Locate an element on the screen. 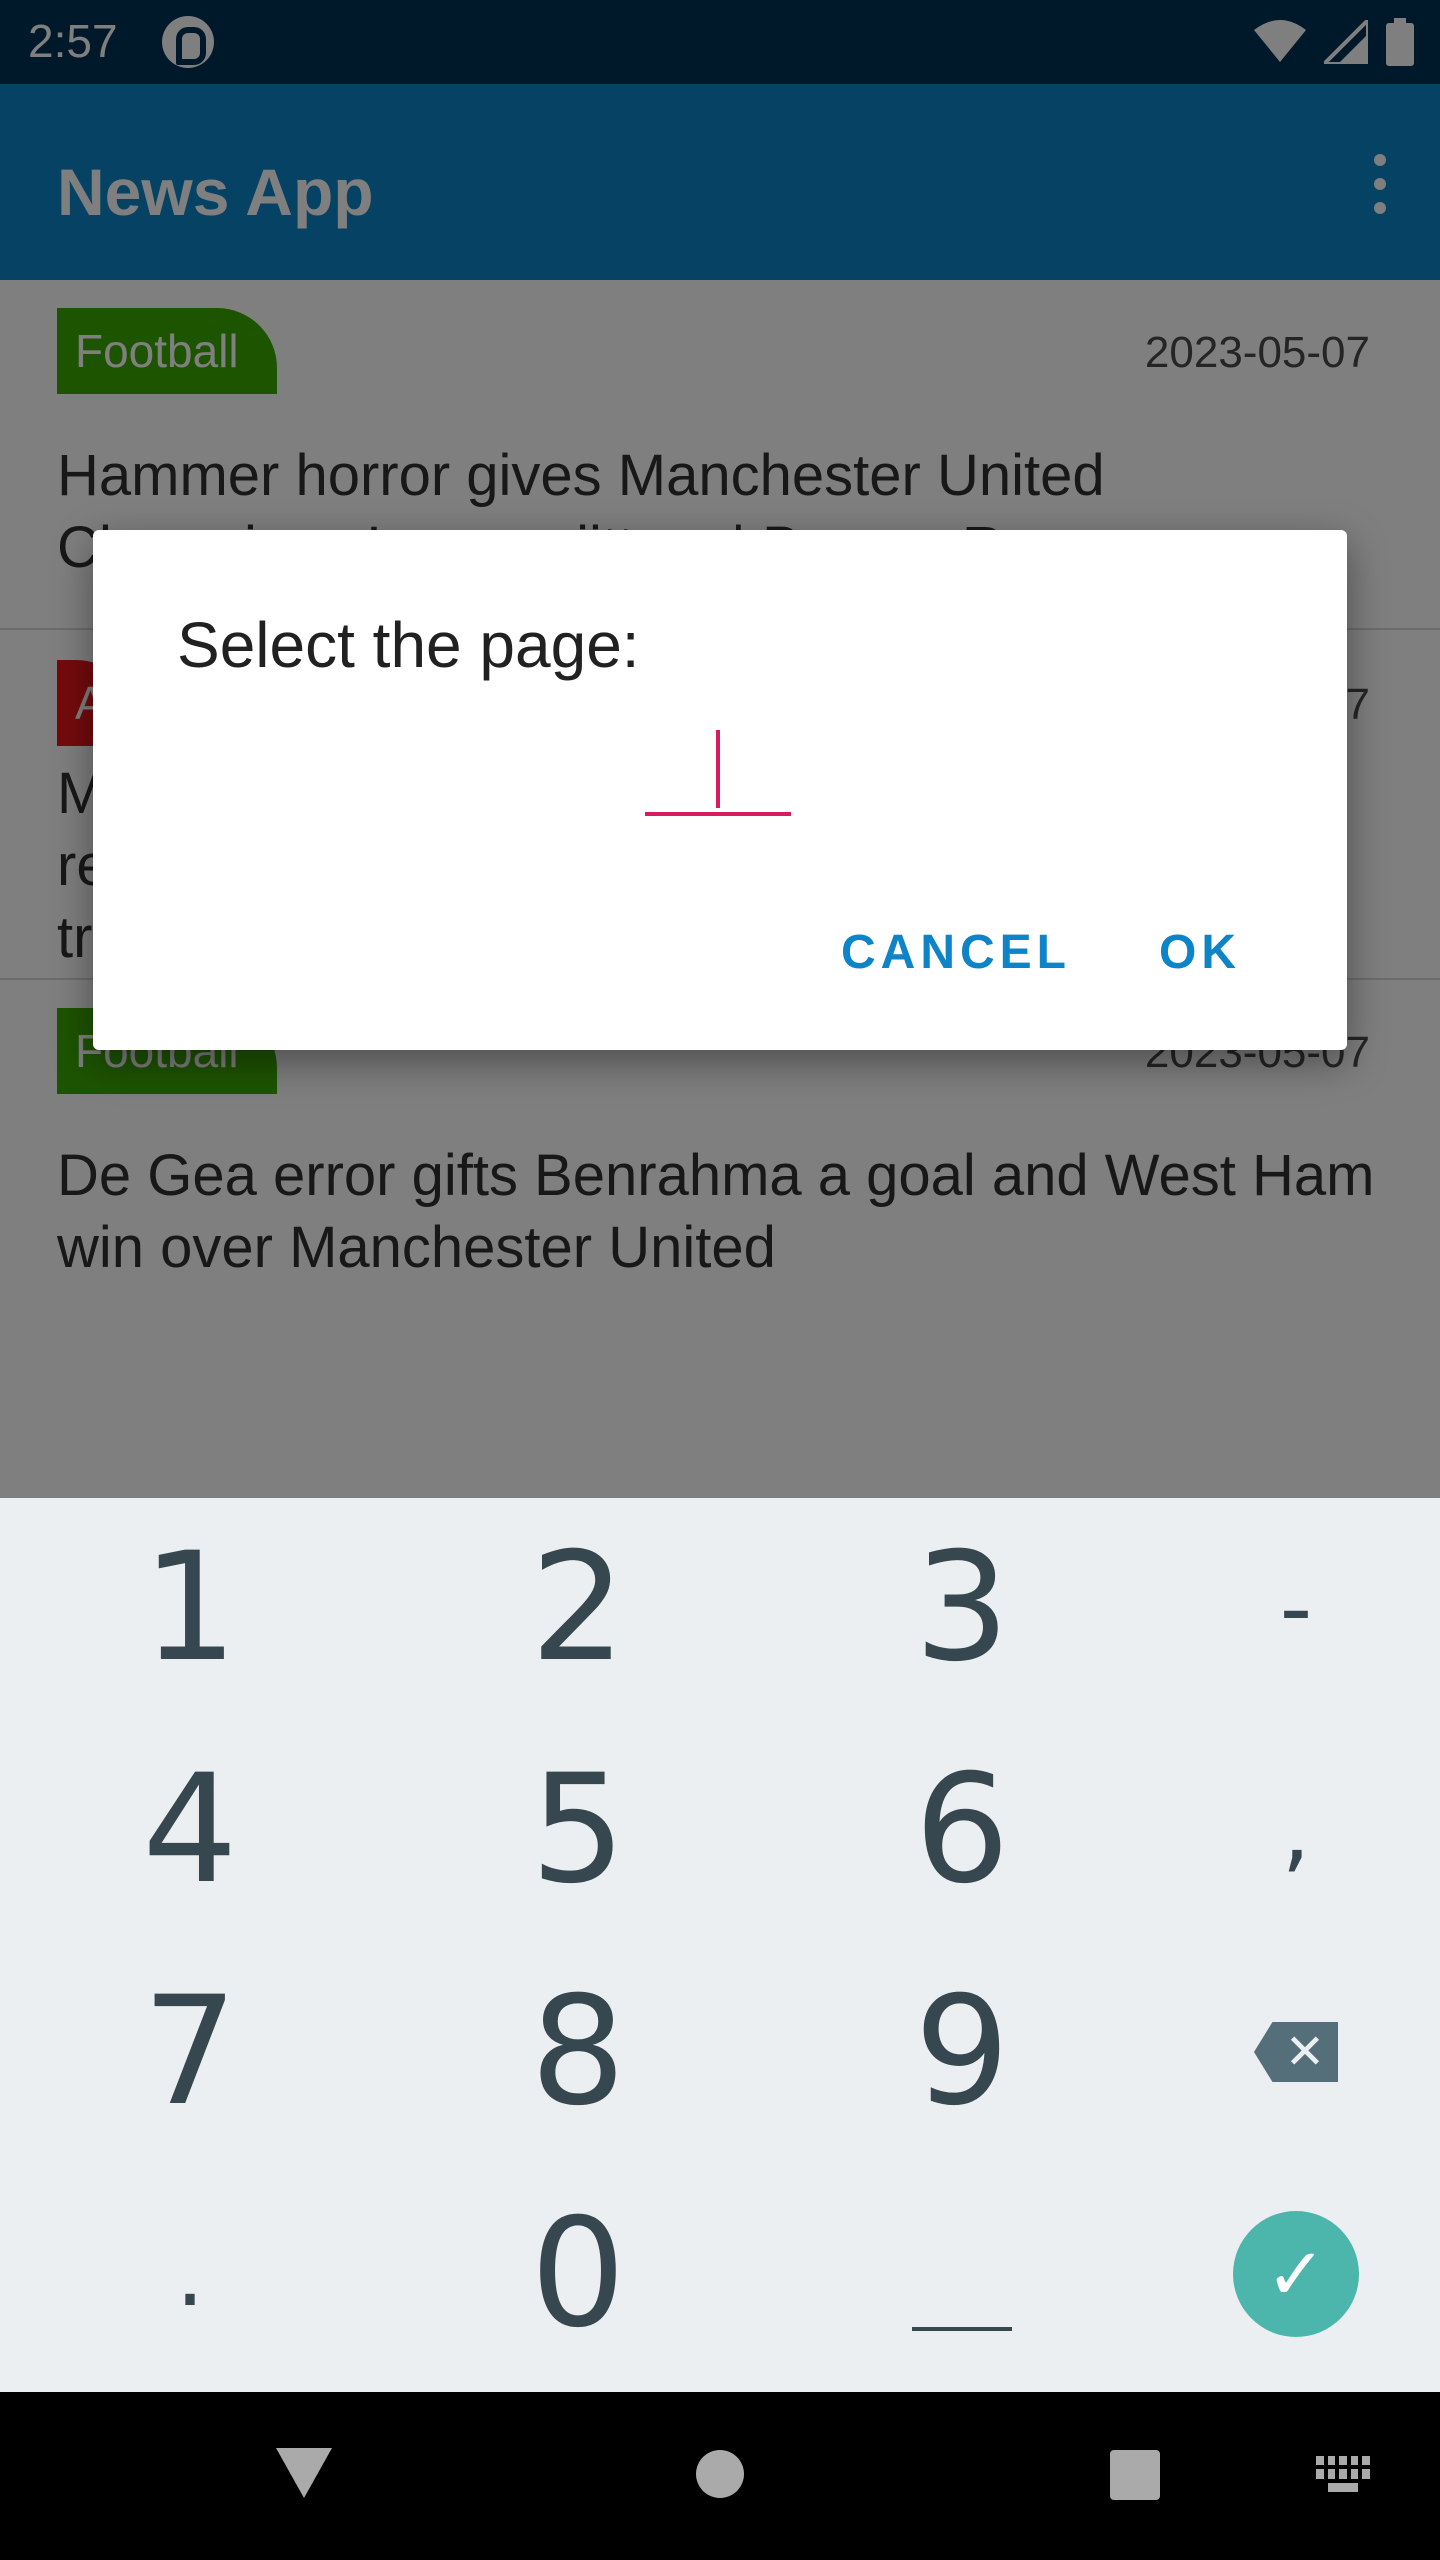 This screenshot has width=1440, height=2560. space-key is located at coordinates (962, 2274).